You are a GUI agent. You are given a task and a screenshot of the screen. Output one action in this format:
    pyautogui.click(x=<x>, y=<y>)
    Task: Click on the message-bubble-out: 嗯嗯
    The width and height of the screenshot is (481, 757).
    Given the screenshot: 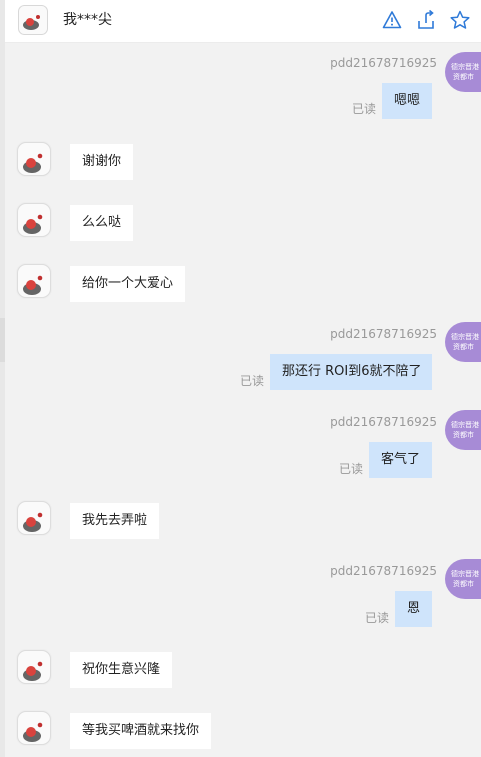 What is the action you would take?
    pyautogui.click(x=407, y=101)
    